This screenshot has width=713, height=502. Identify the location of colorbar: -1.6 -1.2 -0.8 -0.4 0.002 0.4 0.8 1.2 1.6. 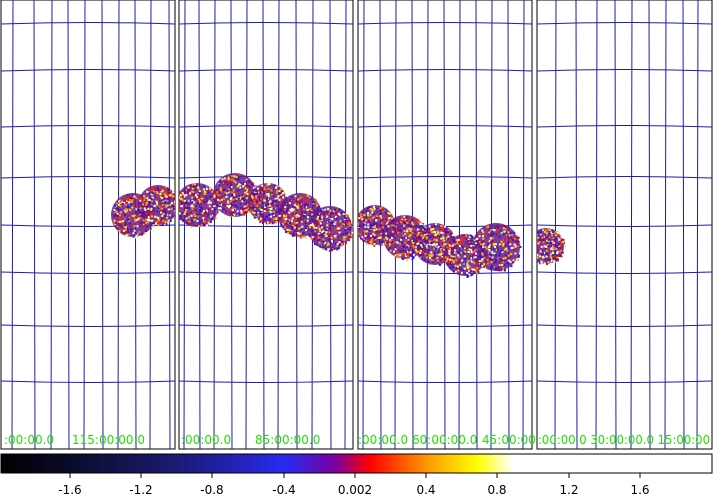
(356, 475).